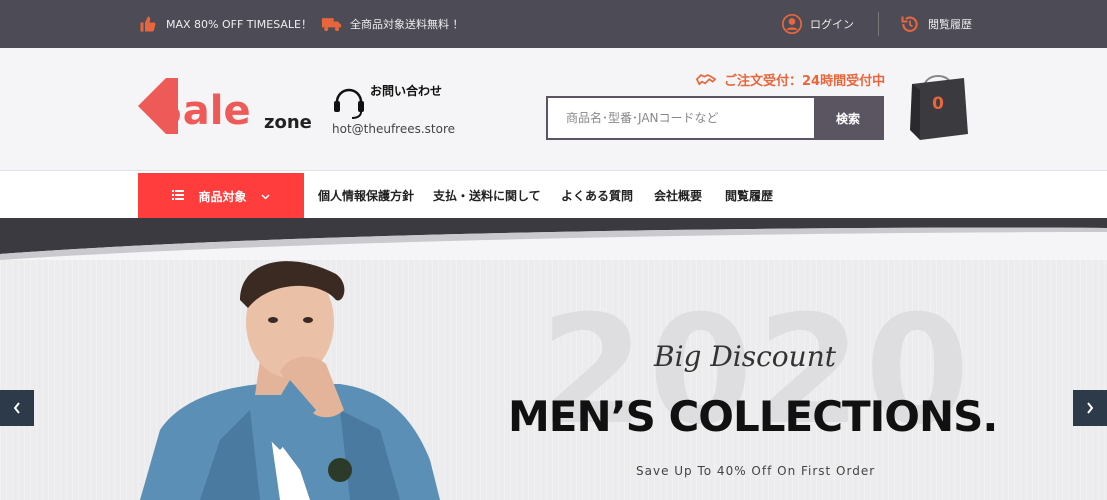  Describe the element at coordinates (148, 24) in the screenshot. I see `thumbs-up-icon` at that location.